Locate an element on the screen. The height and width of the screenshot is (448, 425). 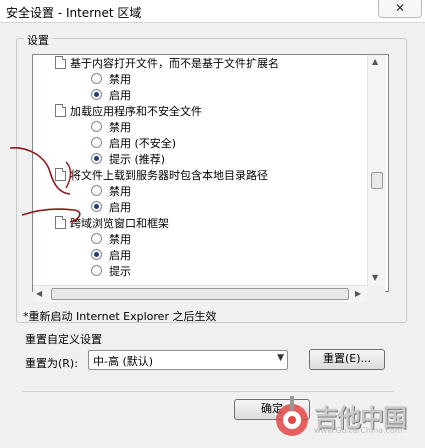
scroll-down-icon: ▼ is located at coordinates (375, 277).